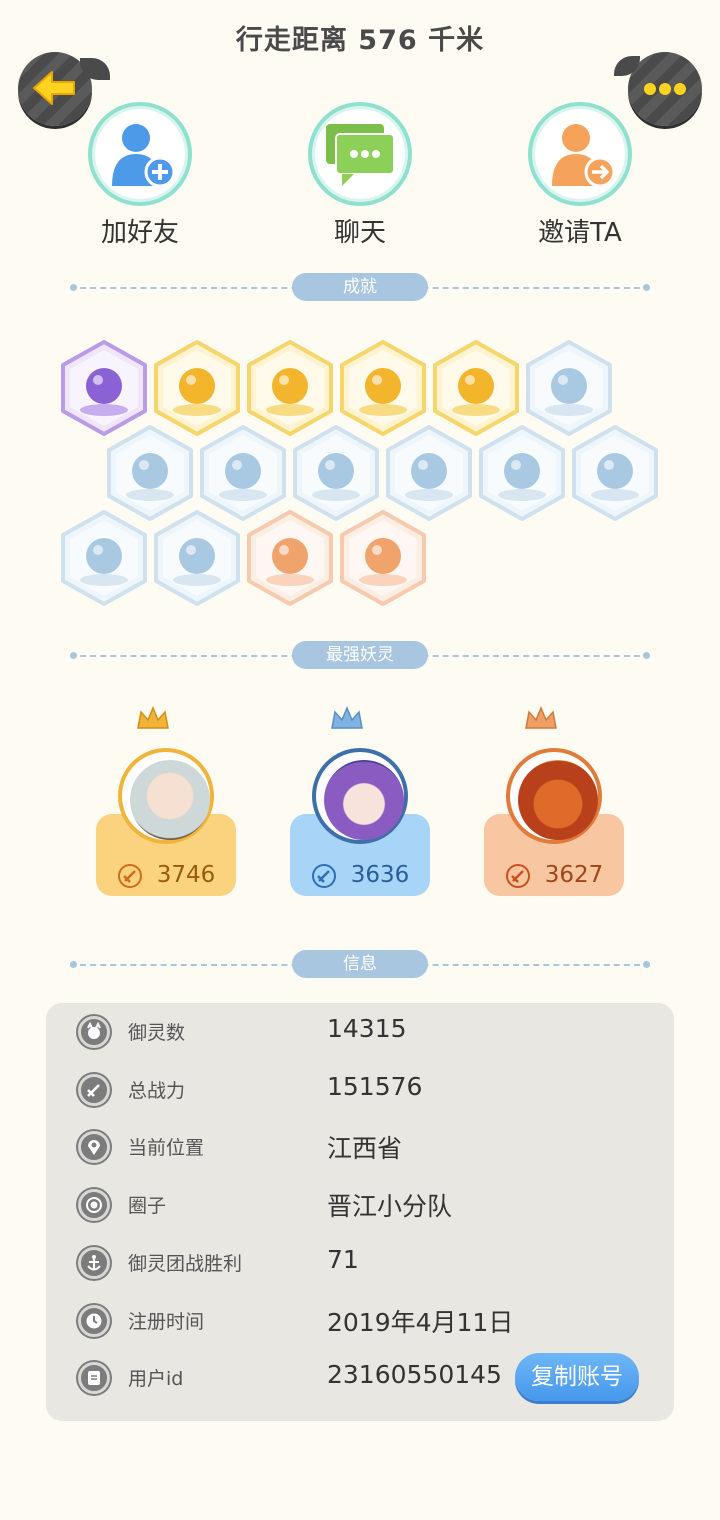 This screenshot has width=720, height=1520. Describe the element at coordinates (577, 1377) in the screenshot. I see `copy-account-button: 复制账号` at that location.